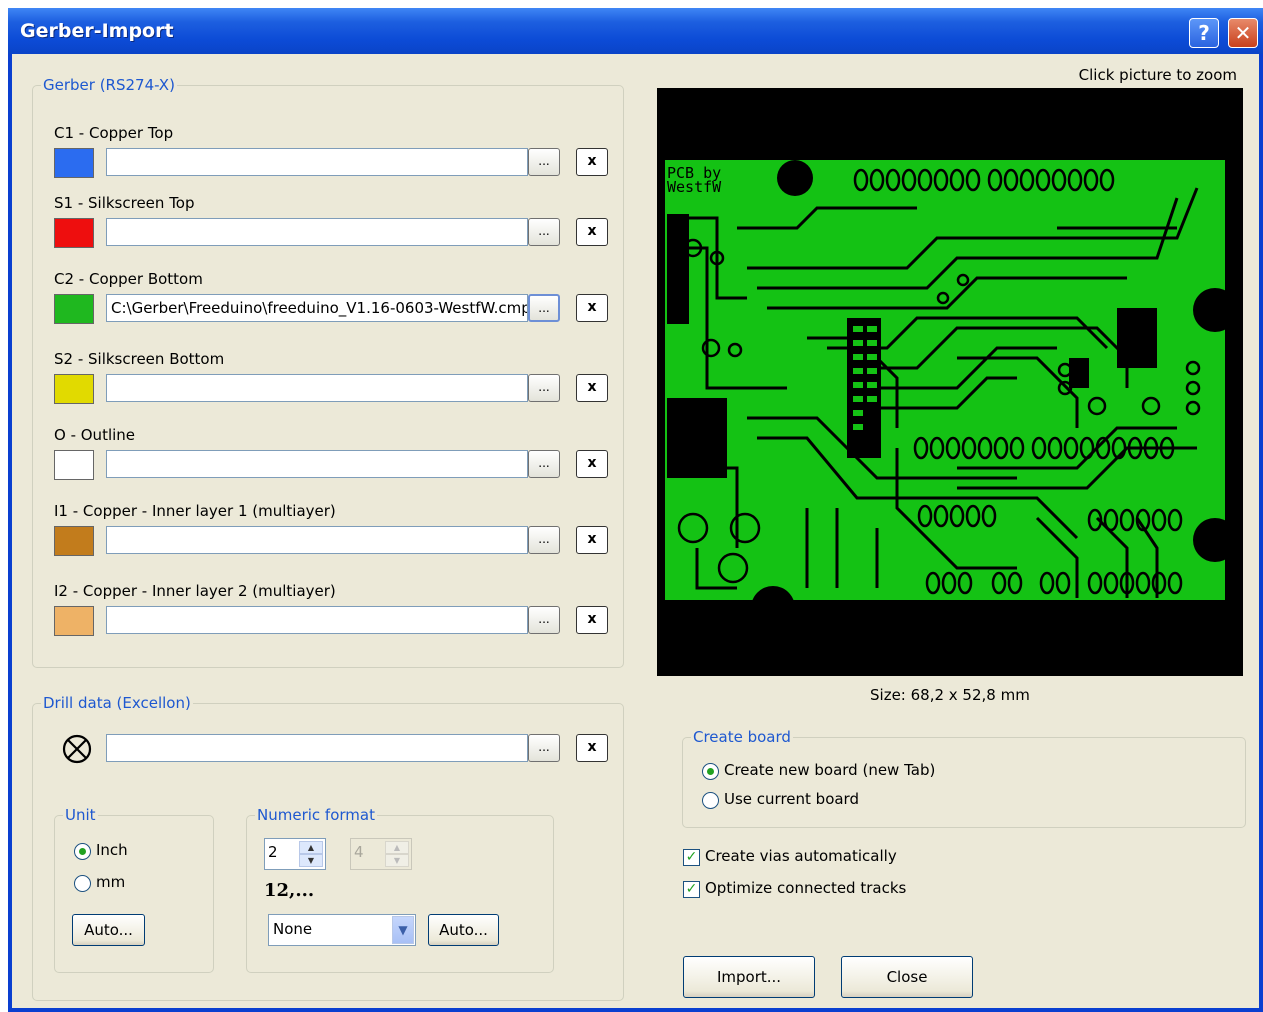  What do you see at coordinates (403, 930) in the screenshot?
I see `chevron-down-icon: ▼` at bounding box center [403, 930].